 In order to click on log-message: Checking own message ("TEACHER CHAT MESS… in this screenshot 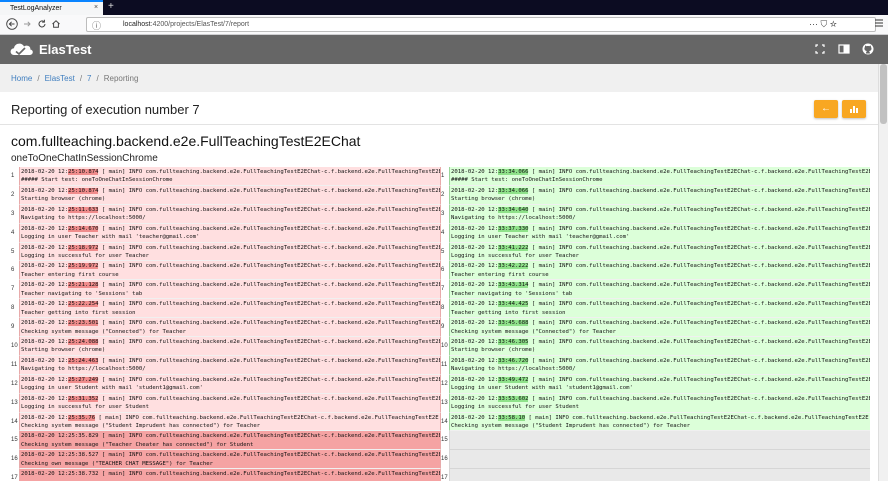, I will do `click(117, 463)`.